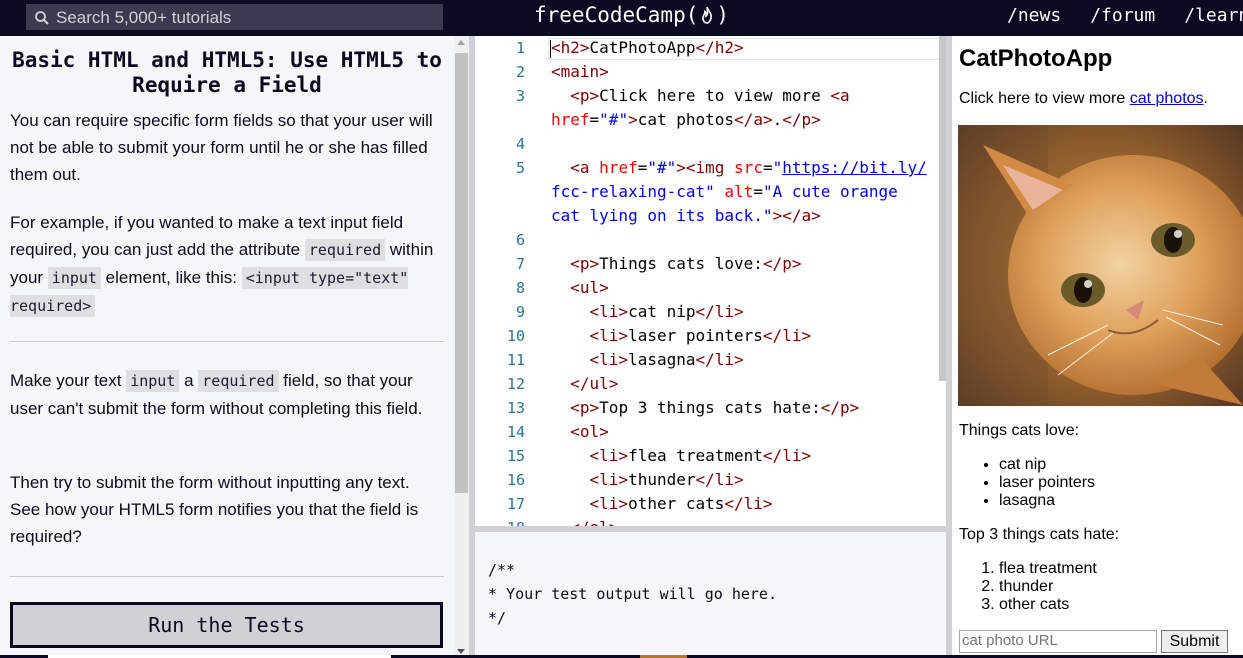 Image resolution: width=1243 pixels, height=658 pixels. What do you see at coordinates (739, 167) in the screenshot?
I see `code-line: <a href="#"><img src="https://bit.ly/` at bounding box center [739, 167].